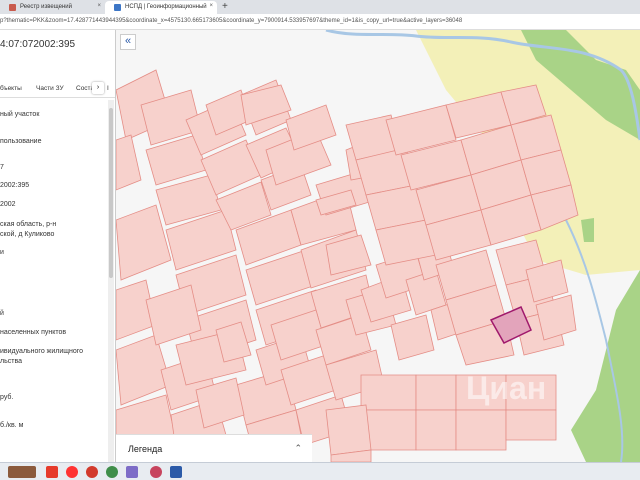  Describe the element at coordinates (8, 204) in the screenshot. I see `property-value: 2002` at that location.